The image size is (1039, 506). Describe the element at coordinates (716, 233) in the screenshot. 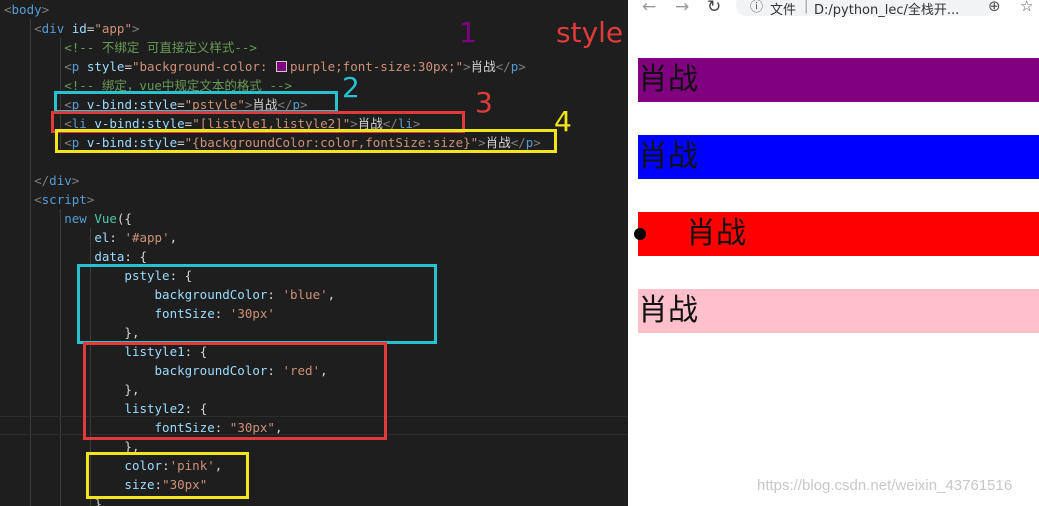

I see `output-list-item-text: 肖战` at that location.